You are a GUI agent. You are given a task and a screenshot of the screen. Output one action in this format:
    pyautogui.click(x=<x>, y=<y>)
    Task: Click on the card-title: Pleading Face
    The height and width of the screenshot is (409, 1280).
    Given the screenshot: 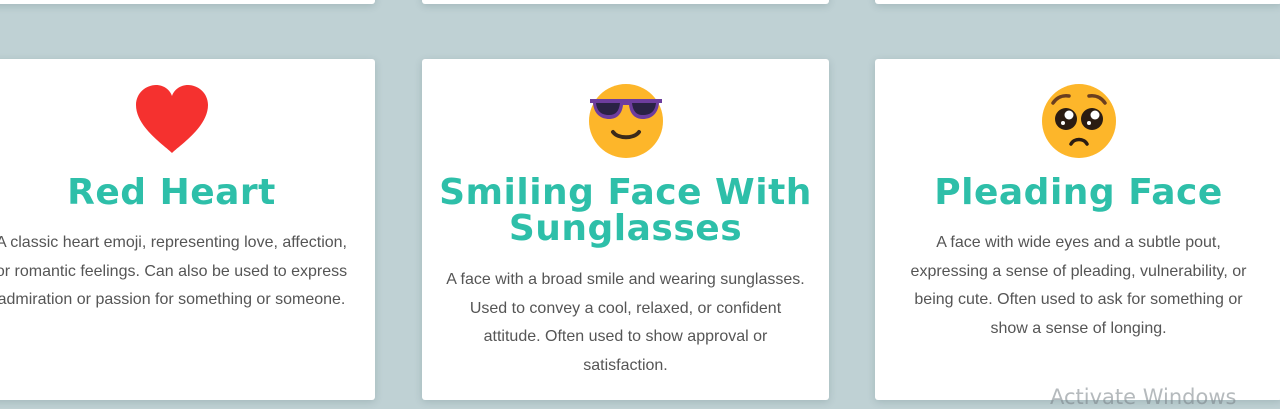 What is the action you would take?
    pyautogui.click(x=1078, y=192)
    